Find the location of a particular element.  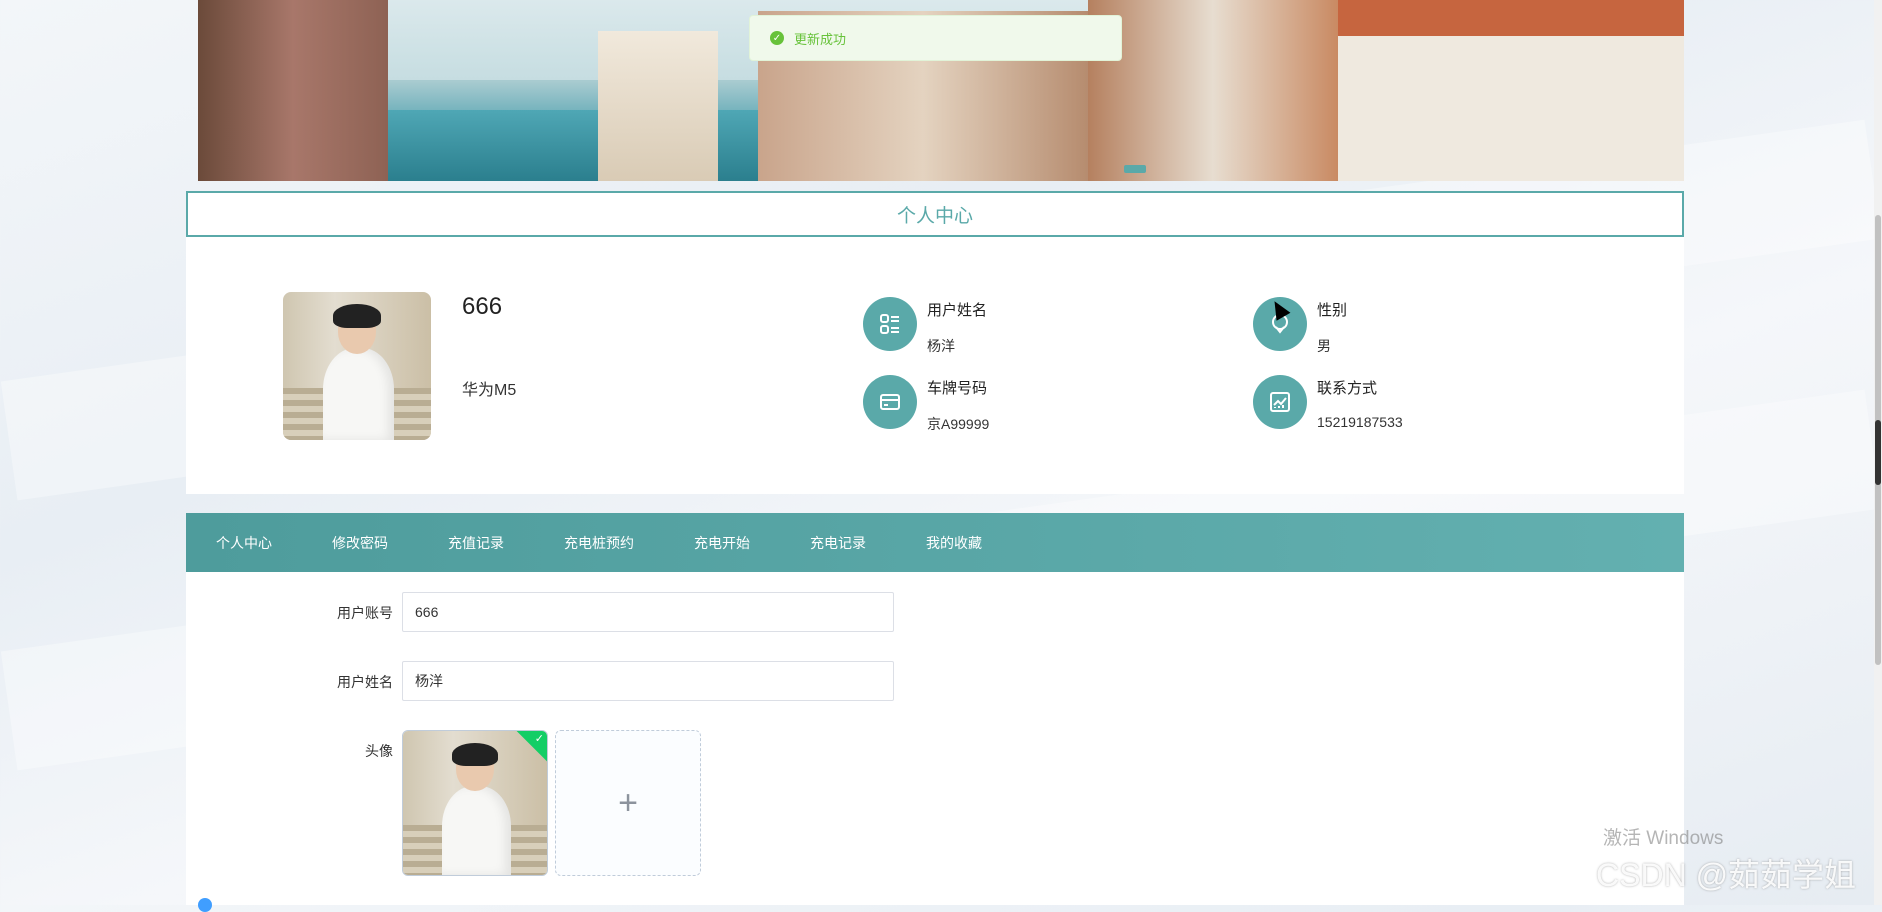

floating-widget is located at coordinates (205, 905).